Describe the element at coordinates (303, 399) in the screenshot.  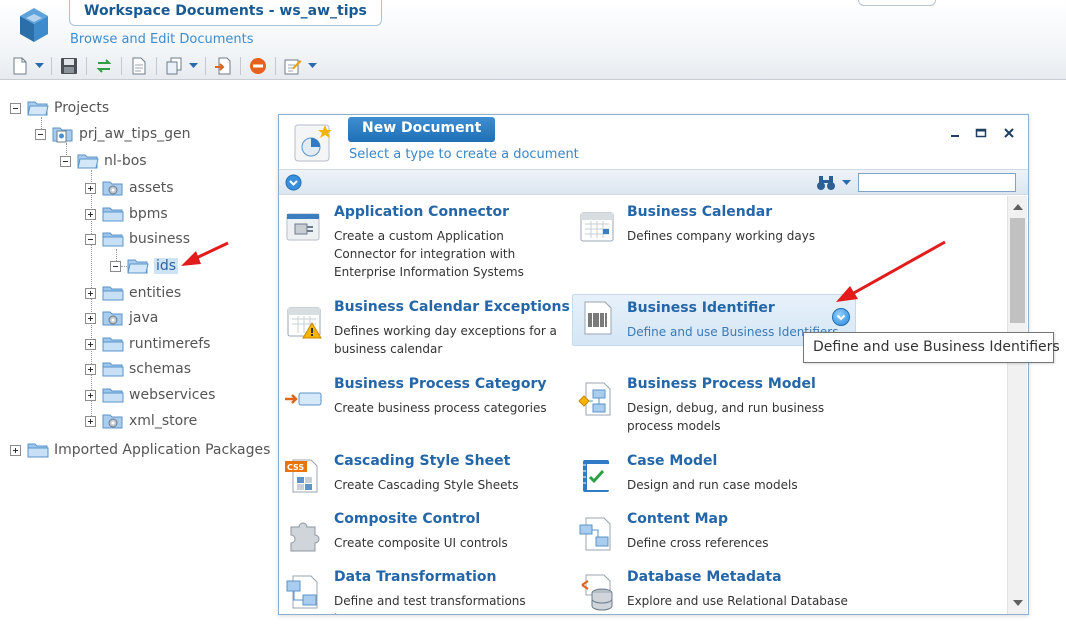
I see `category-arrow-icon` at that location.